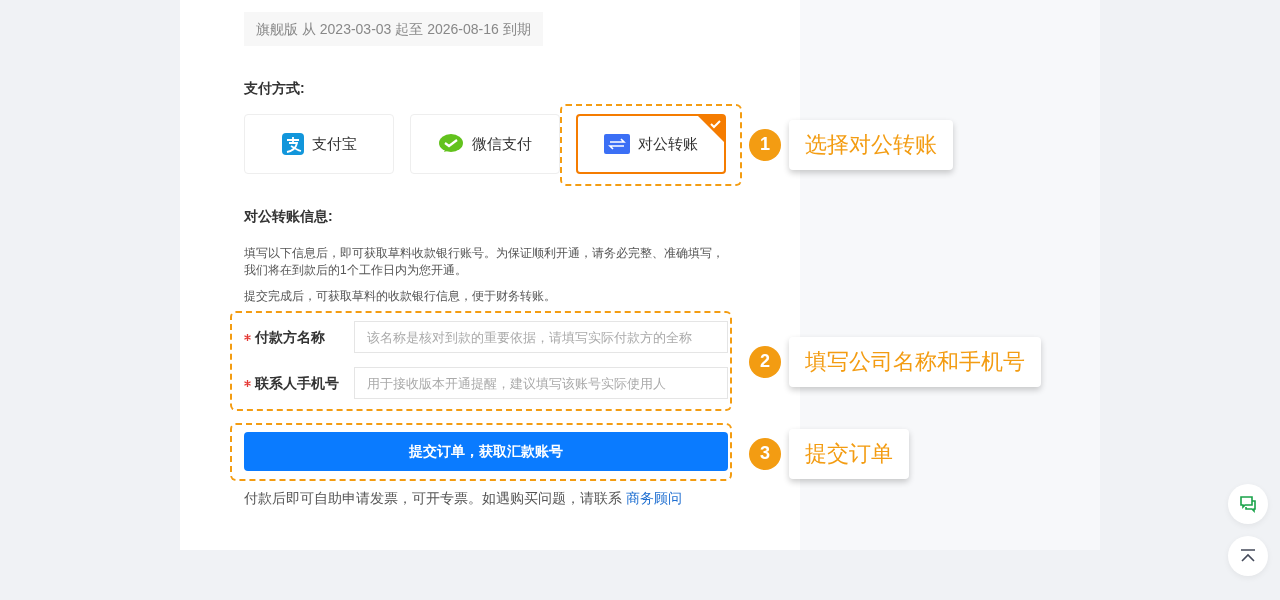  What do you see at coordinates (297, 383) in the screenshot?
I see `field-label: 联系人手机号` at bounding box center [297, 383].